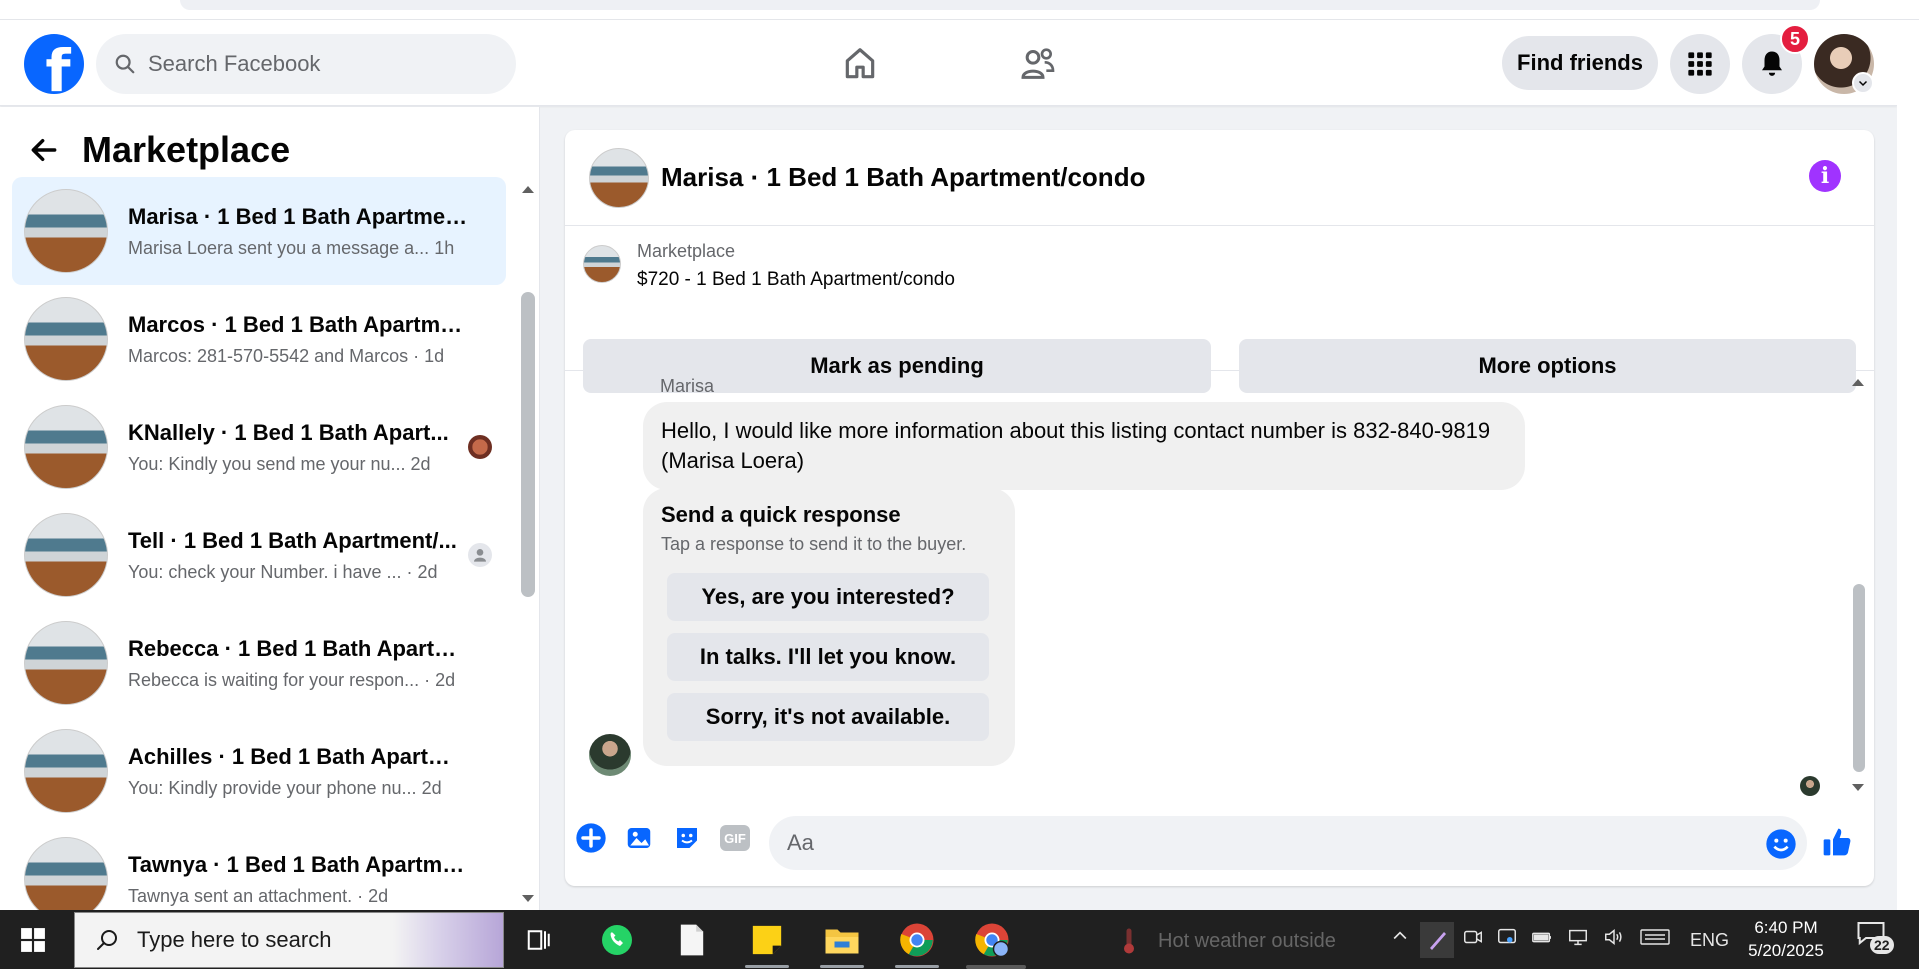 Image resolution: width=1919 pixels, height=969 pixels. I want to click on action-center-icon: 22, so click(1875, 938).